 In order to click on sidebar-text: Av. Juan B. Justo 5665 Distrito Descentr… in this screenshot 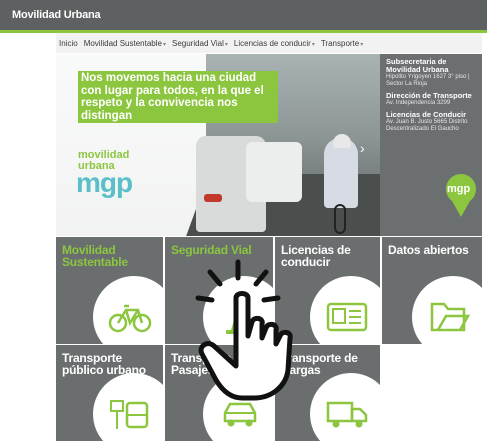, I will do `click(427, 125)`.